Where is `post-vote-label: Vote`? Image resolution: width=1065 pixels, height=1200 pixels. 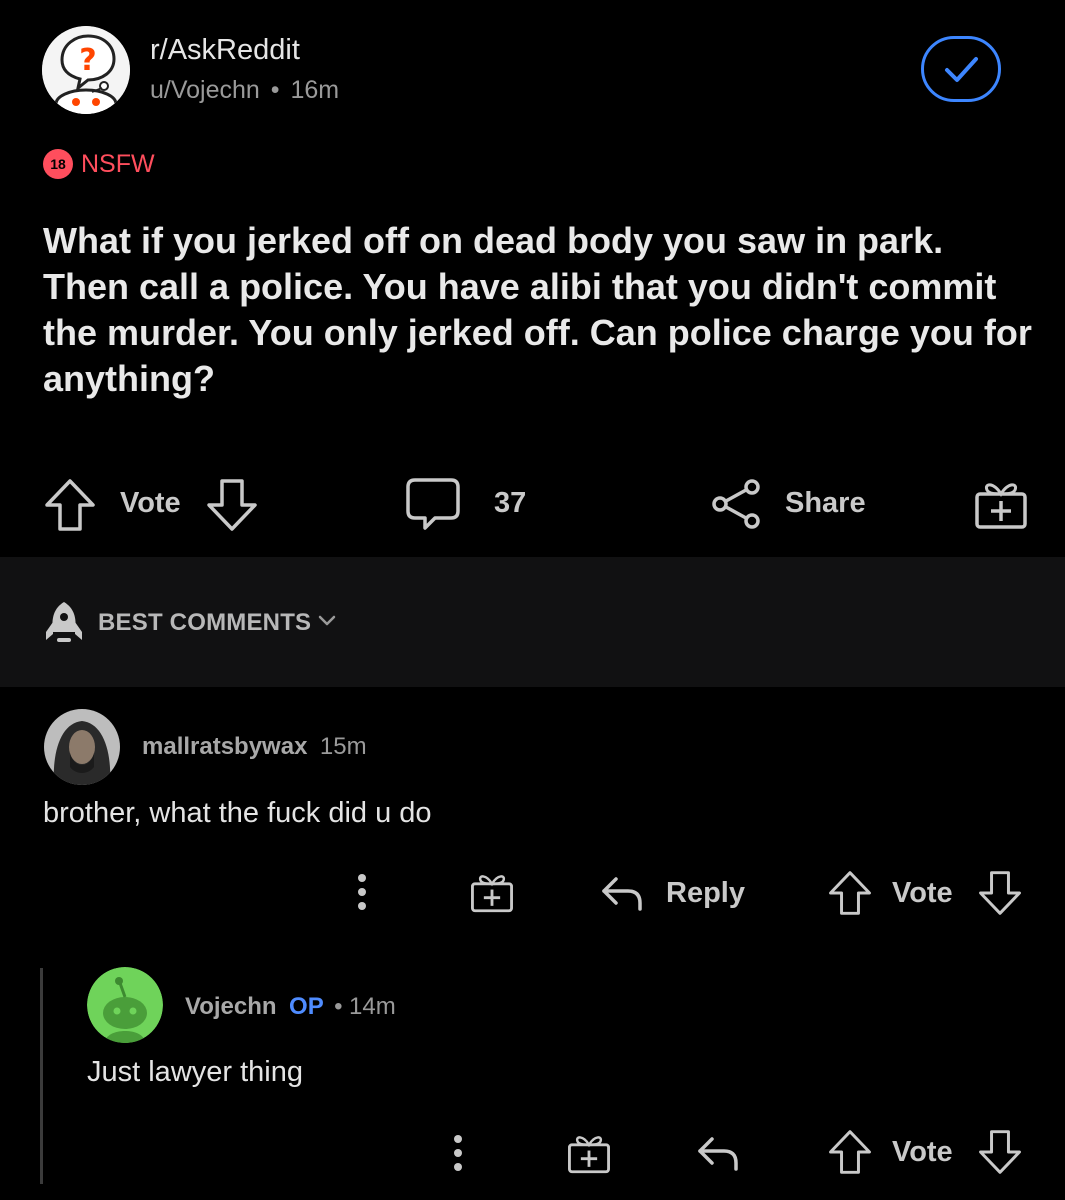 post-vote-label: Vote is located at coordinates (150, 503).